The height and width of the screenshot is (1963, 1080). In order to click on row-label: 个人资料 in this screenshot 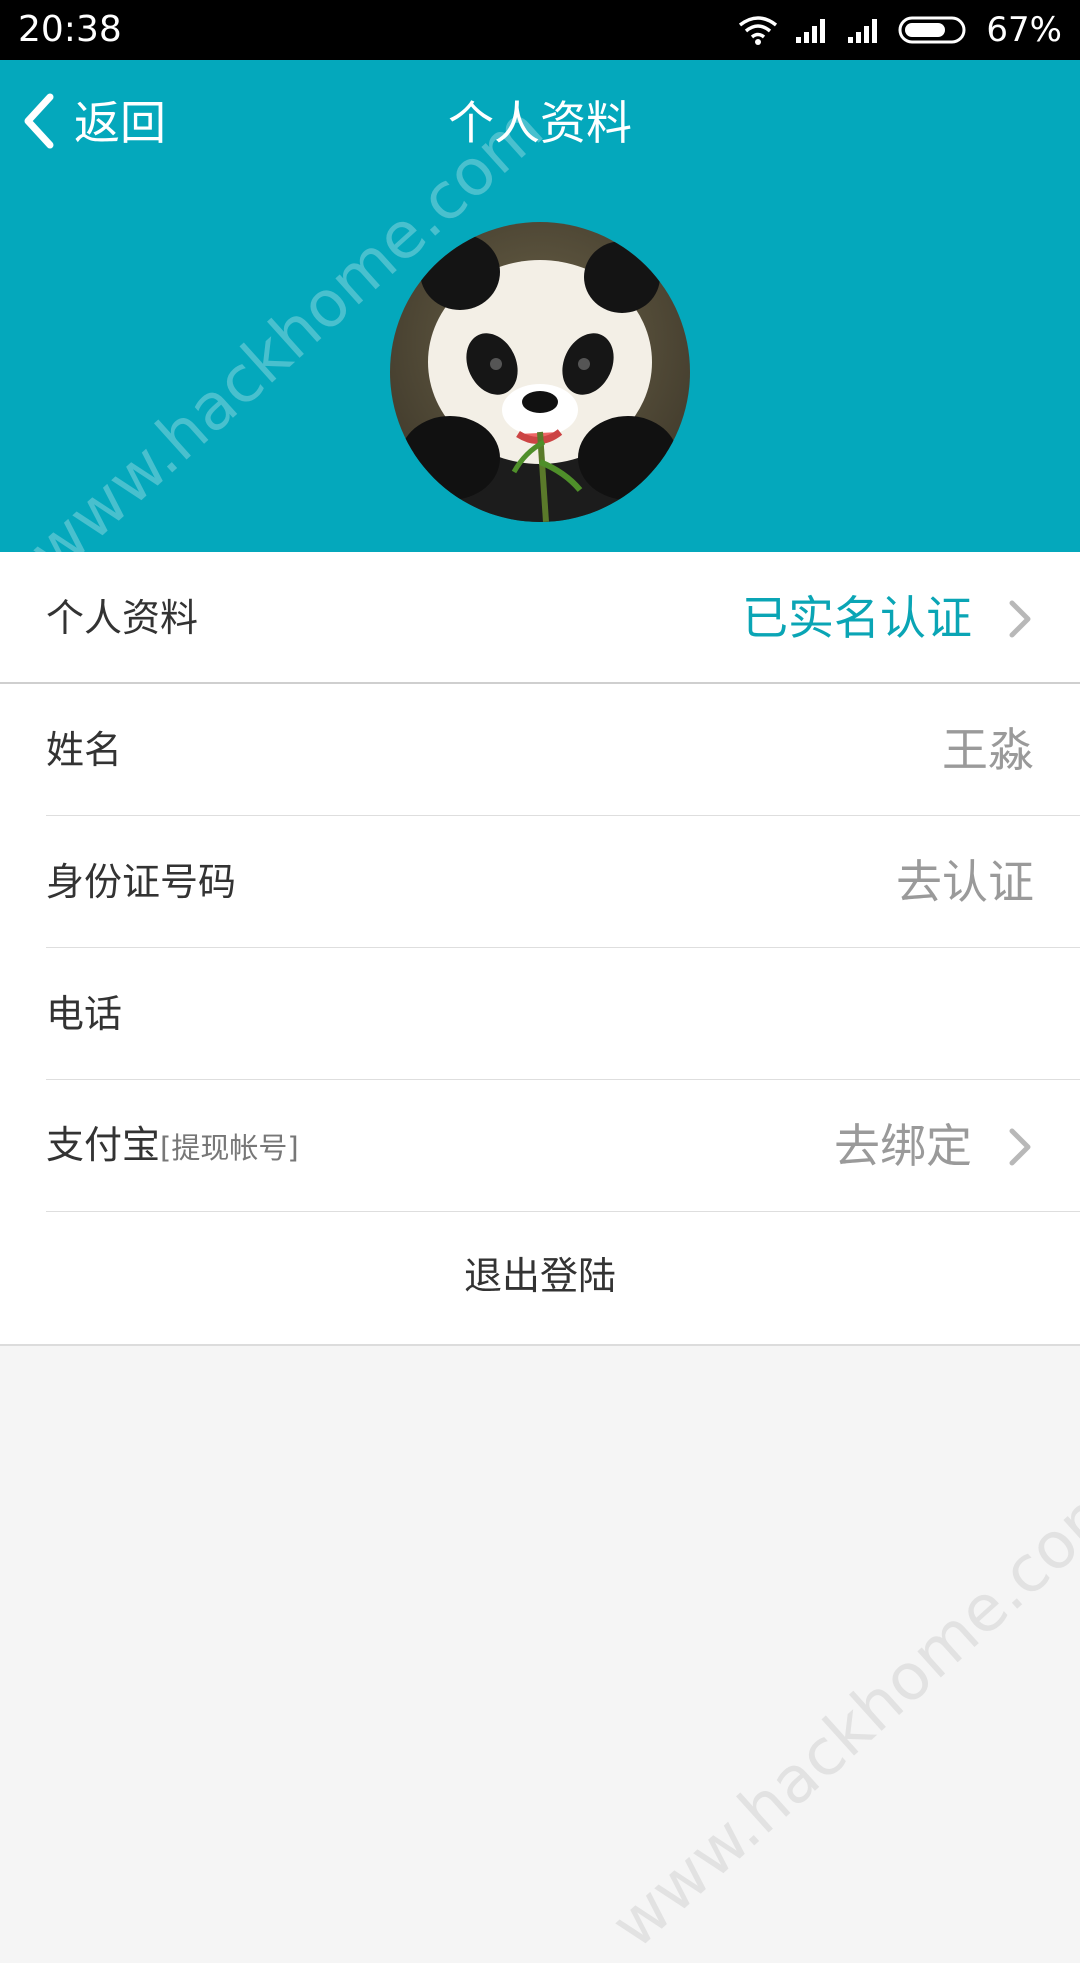, I will do `click(122, 618)`.